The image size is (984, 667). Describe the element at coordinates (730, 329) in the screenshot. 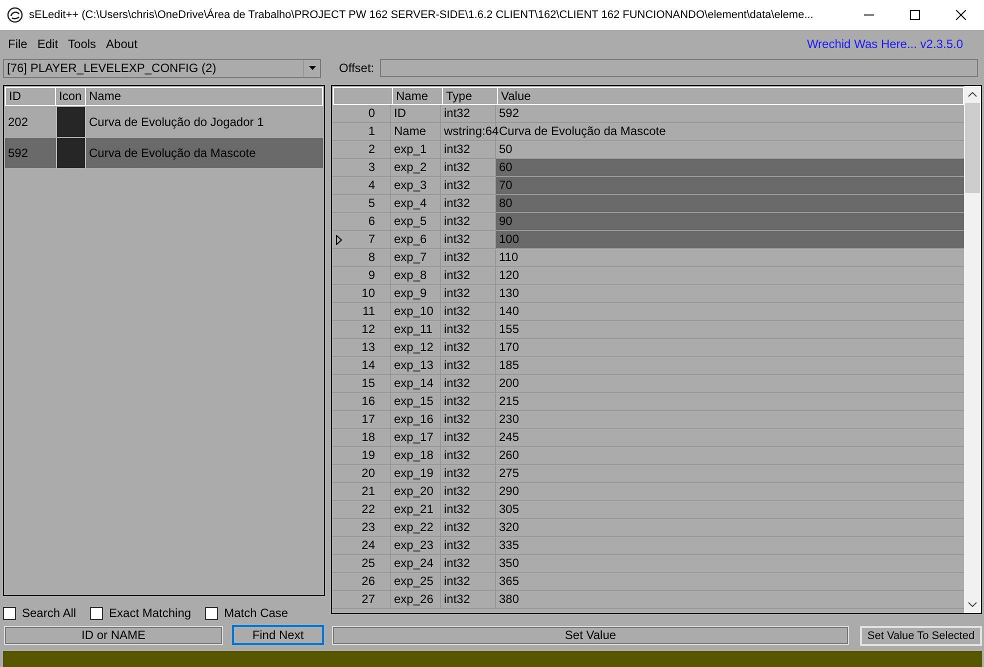

I see `value-cell: 155` at that location.